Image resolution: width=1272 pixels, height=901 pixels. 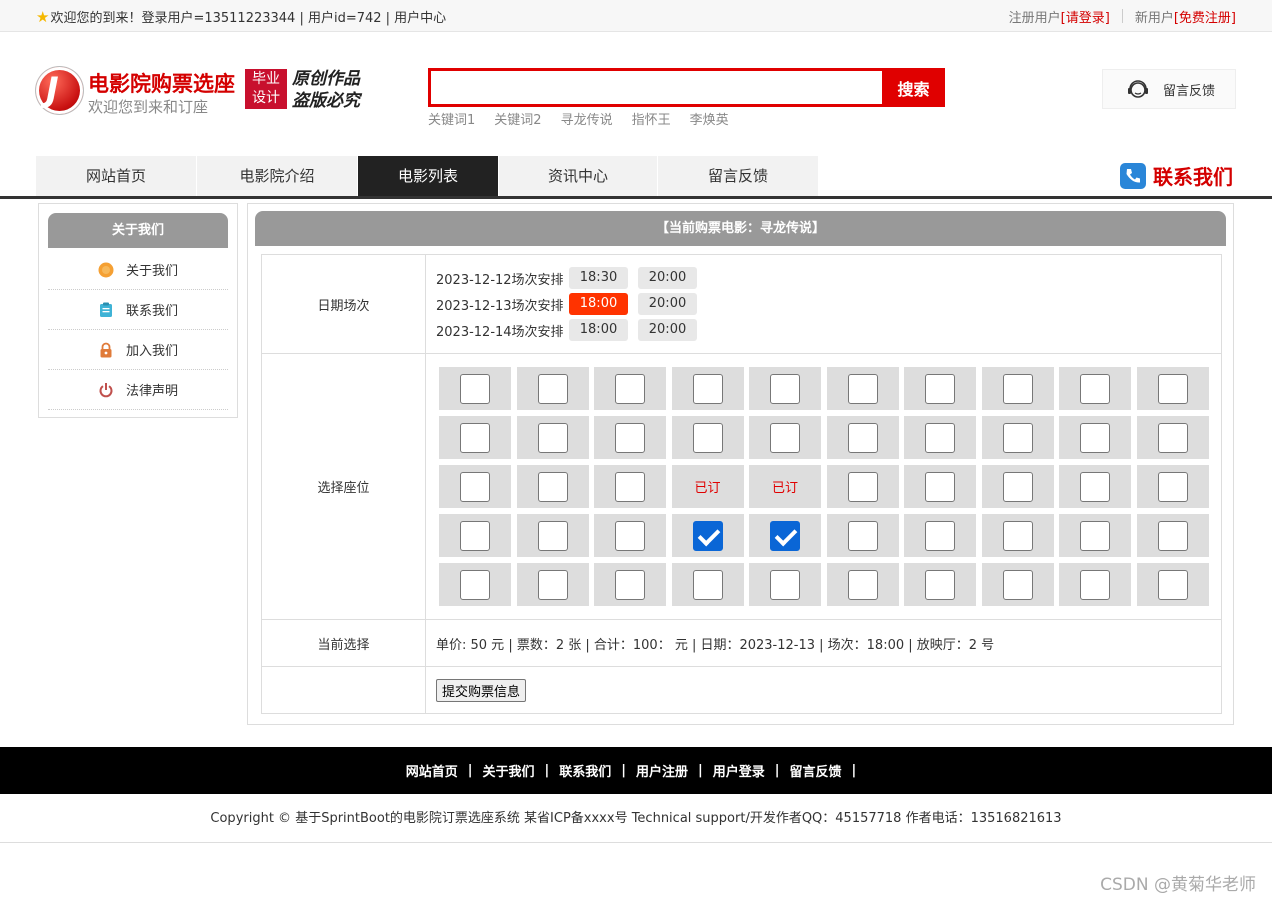 What do you see at coordinates (598, 278) in the screenshot?
I see `showtime-slot: 18:30` at bounding box center [598, 278].